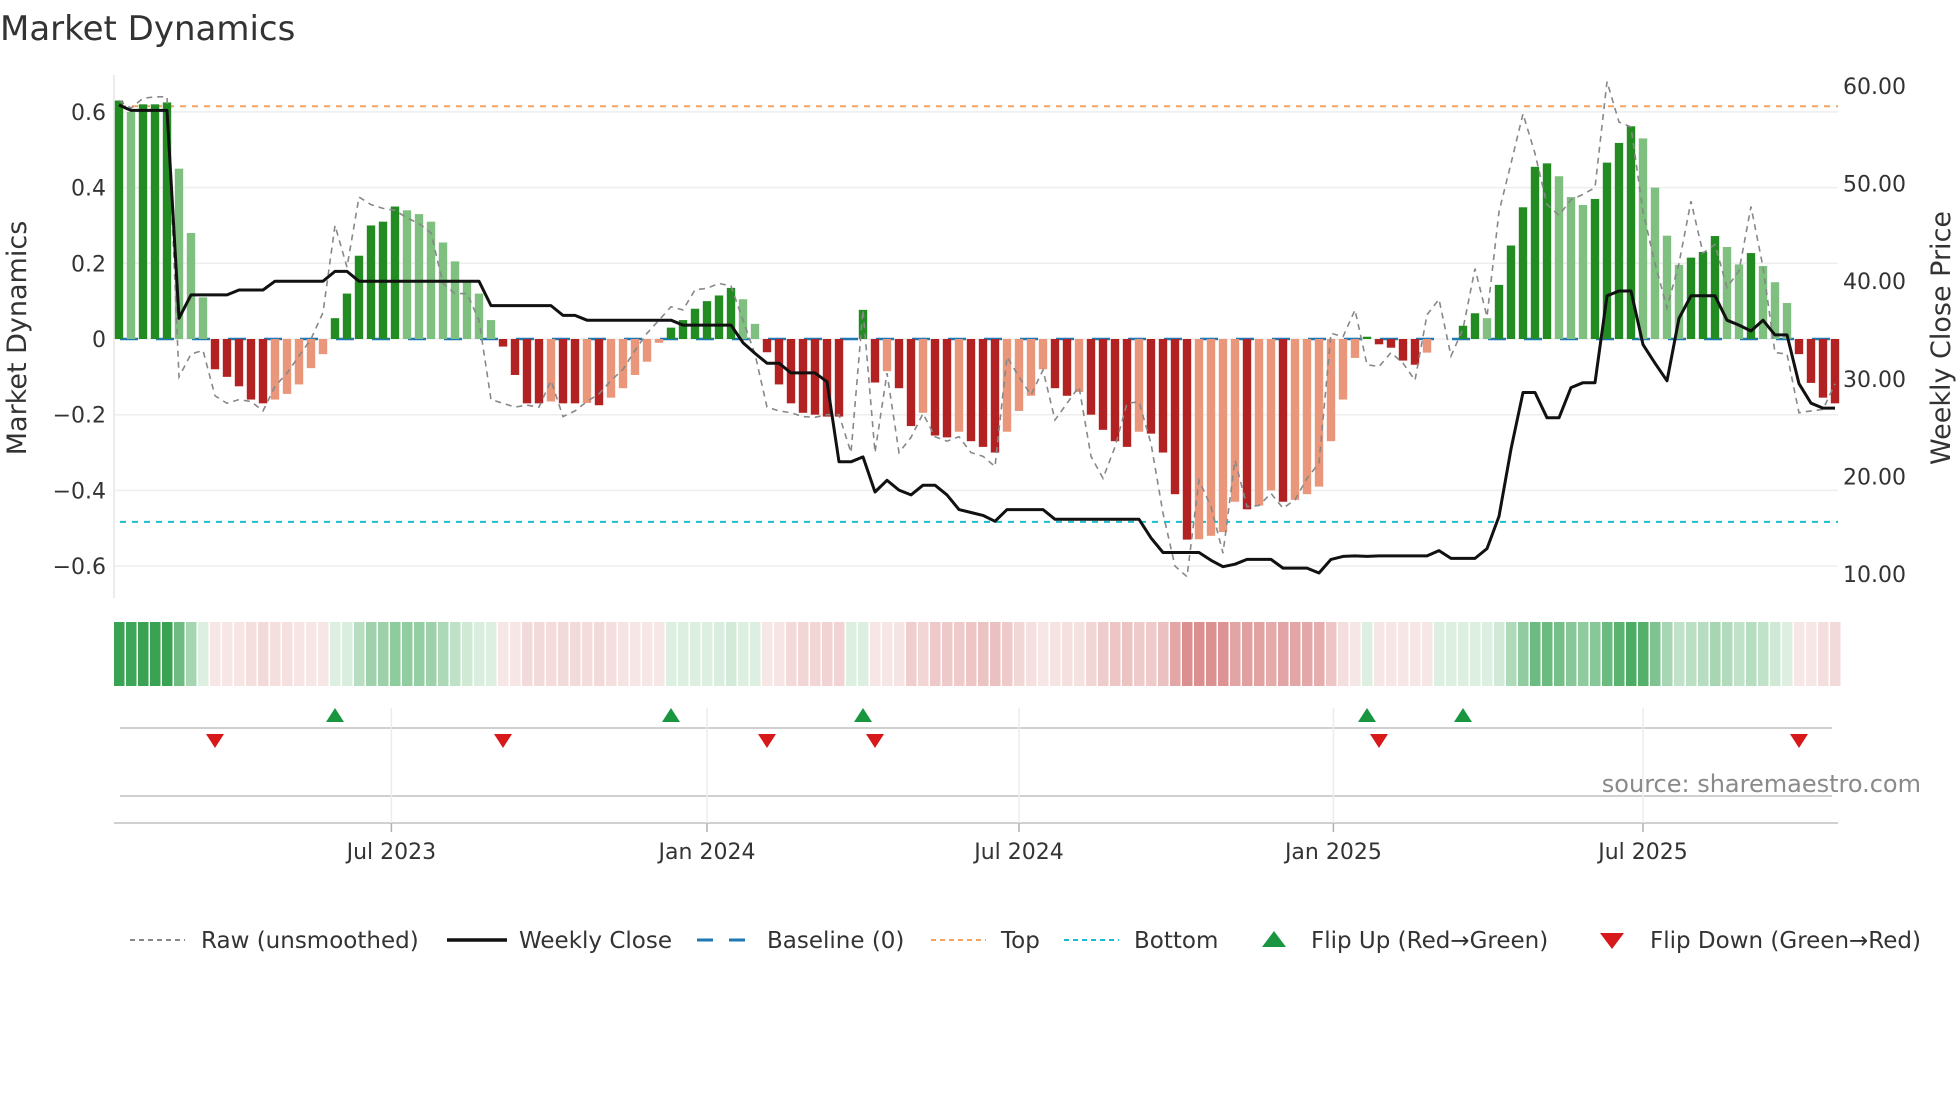 The width and height of the screenshot is (1960, 1102). What do you see at coordinates (1799, 741) in the screenshot?
I see `flip-down-marker` at bounding box center [1799, 741].